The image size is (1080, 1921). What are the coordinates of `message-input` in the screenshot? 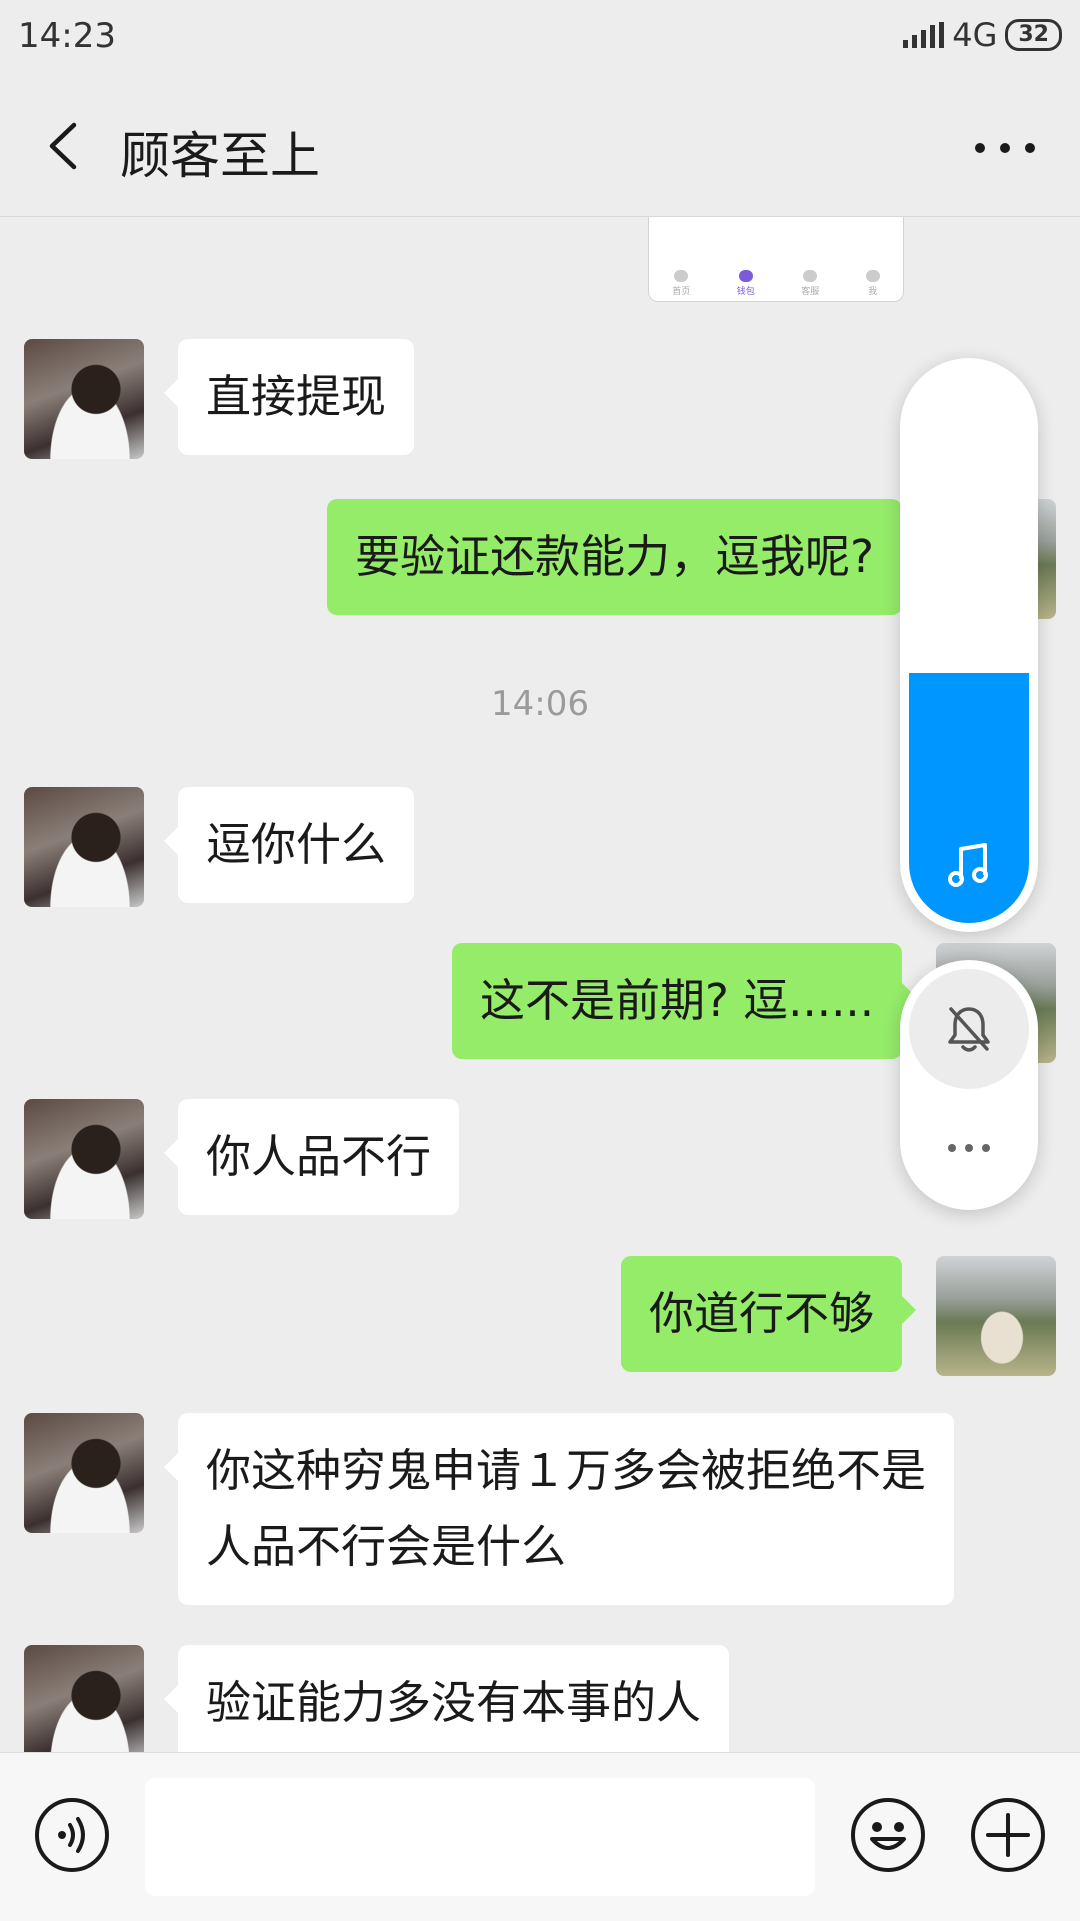 It's located at (480, 1837).